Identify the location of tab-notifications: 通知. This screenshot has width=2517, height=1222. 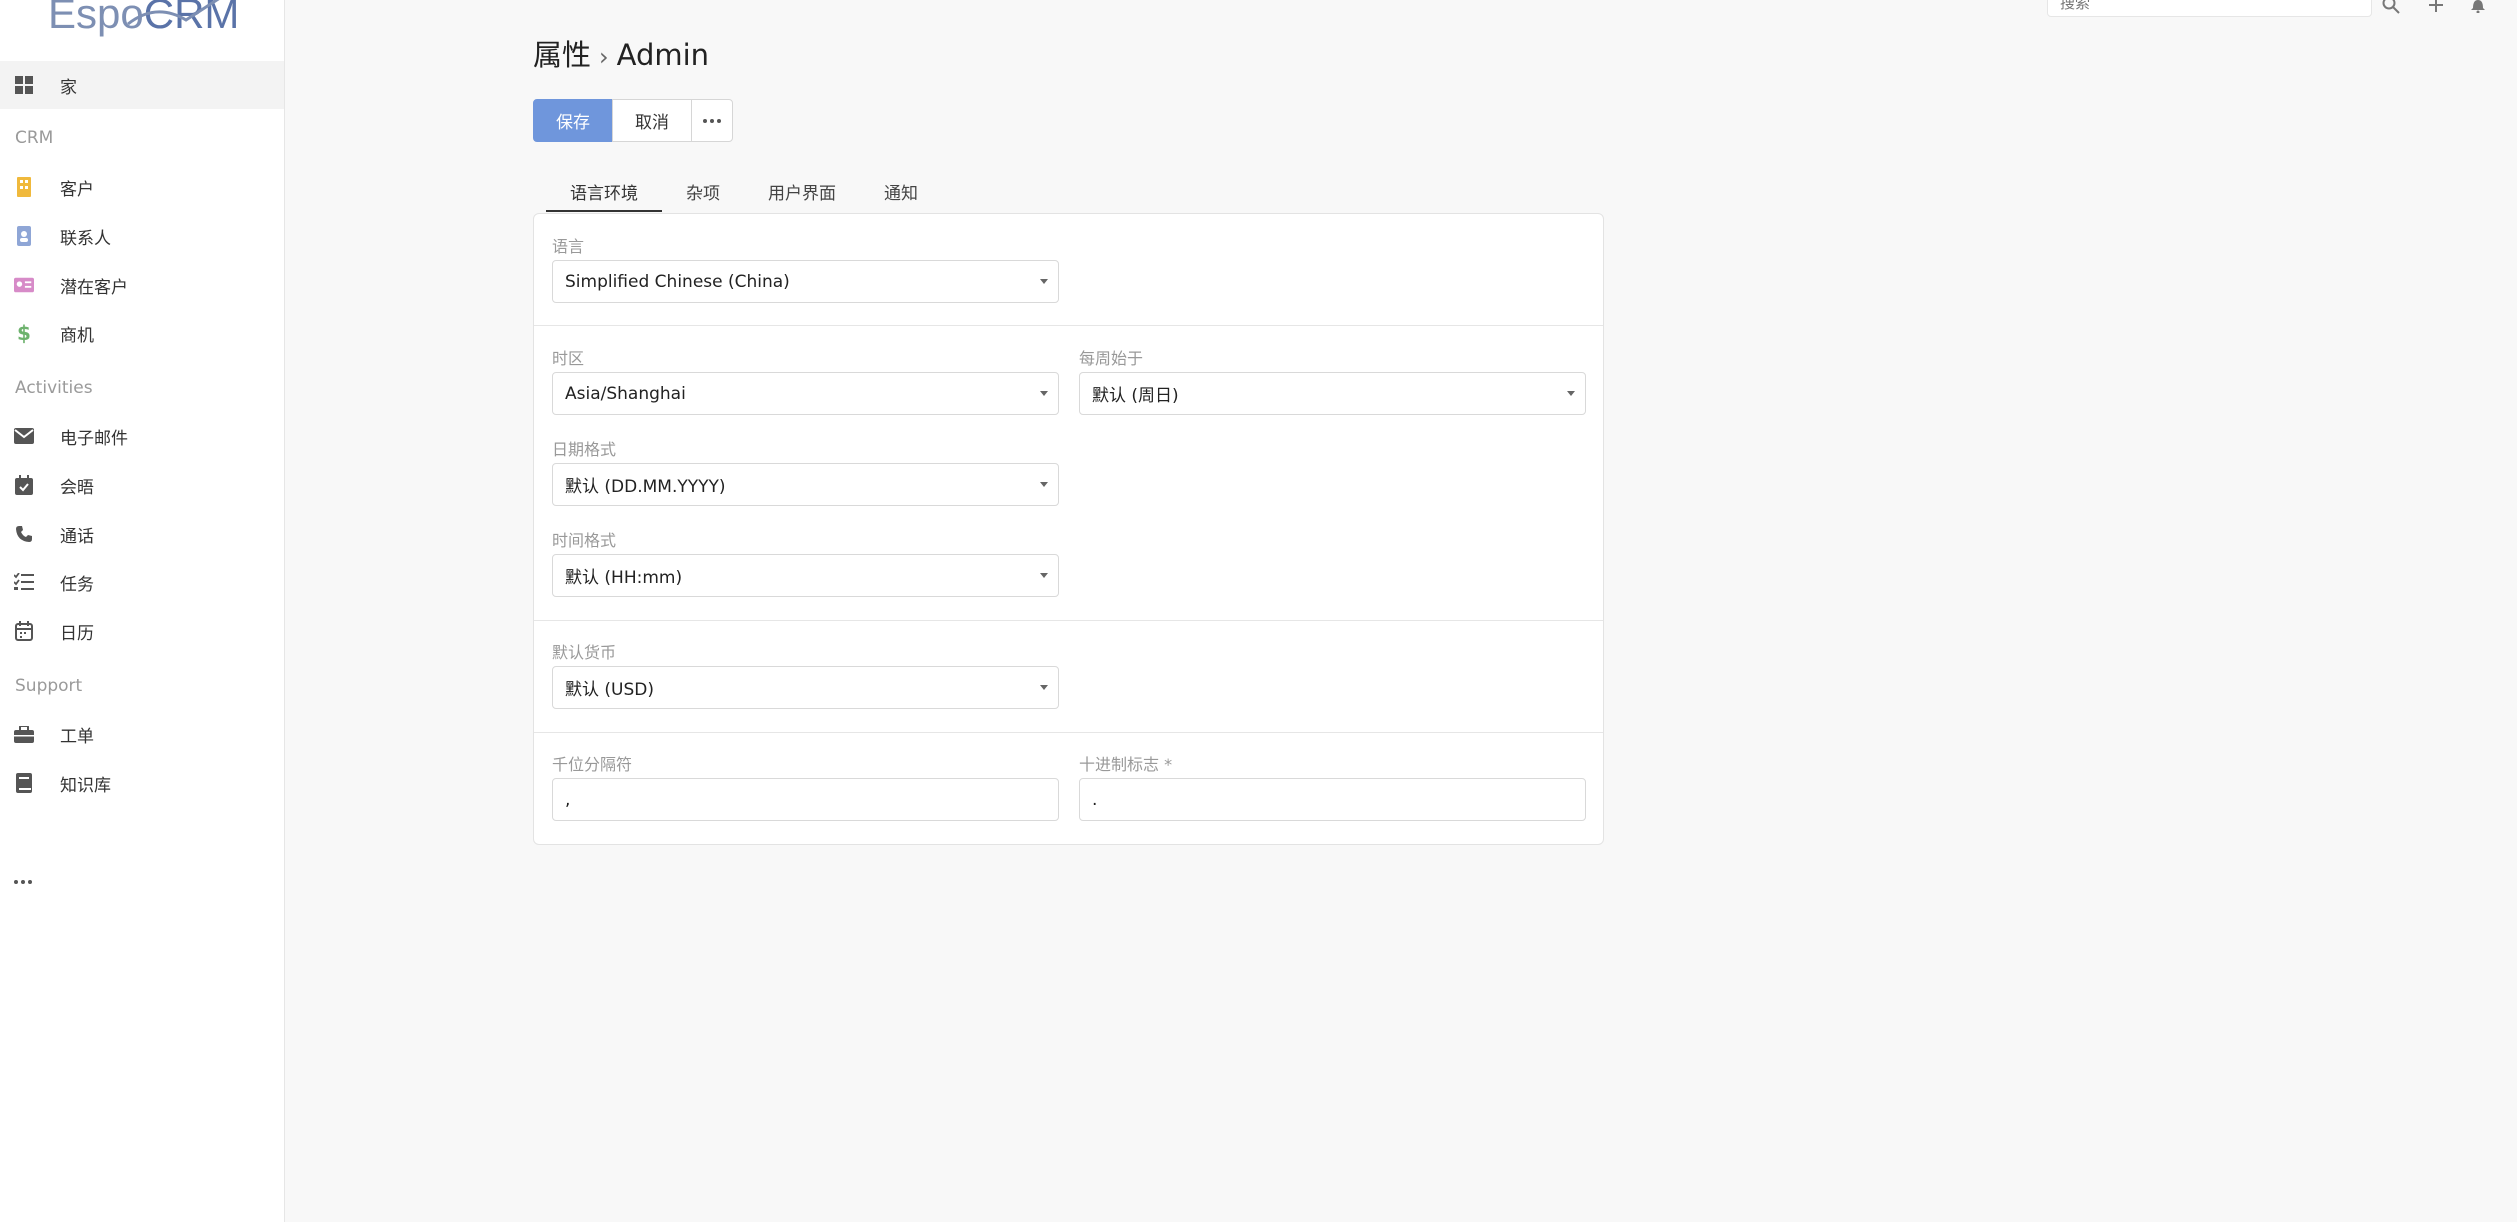
(901, 192).